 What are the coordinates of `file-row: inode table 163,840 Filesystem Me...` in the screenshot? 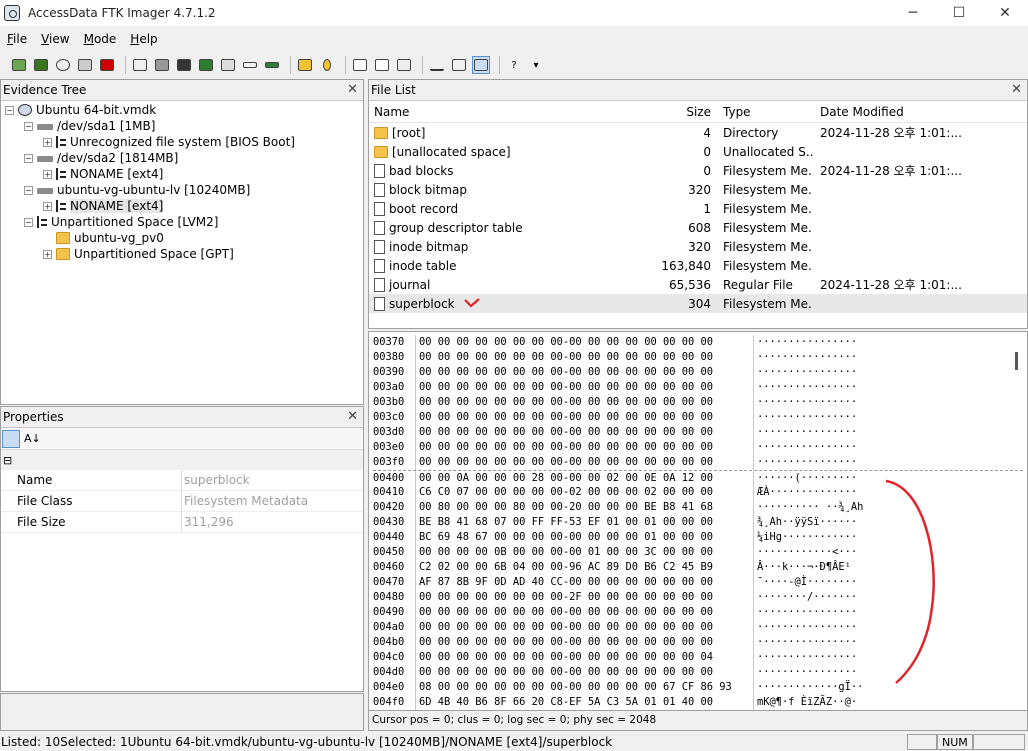 It's located at (698, 265).